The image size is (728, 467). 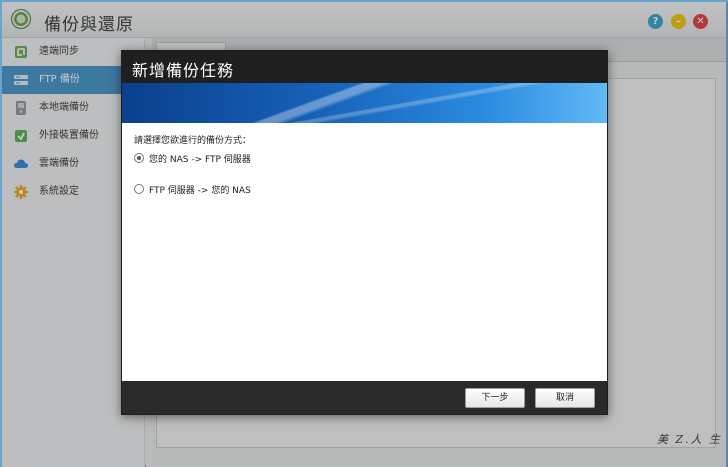 What do you see at coordinates (364, 67) in the screenshot?
I see `dialog-header: 新增備份任務` at bounding box center [364, 67].